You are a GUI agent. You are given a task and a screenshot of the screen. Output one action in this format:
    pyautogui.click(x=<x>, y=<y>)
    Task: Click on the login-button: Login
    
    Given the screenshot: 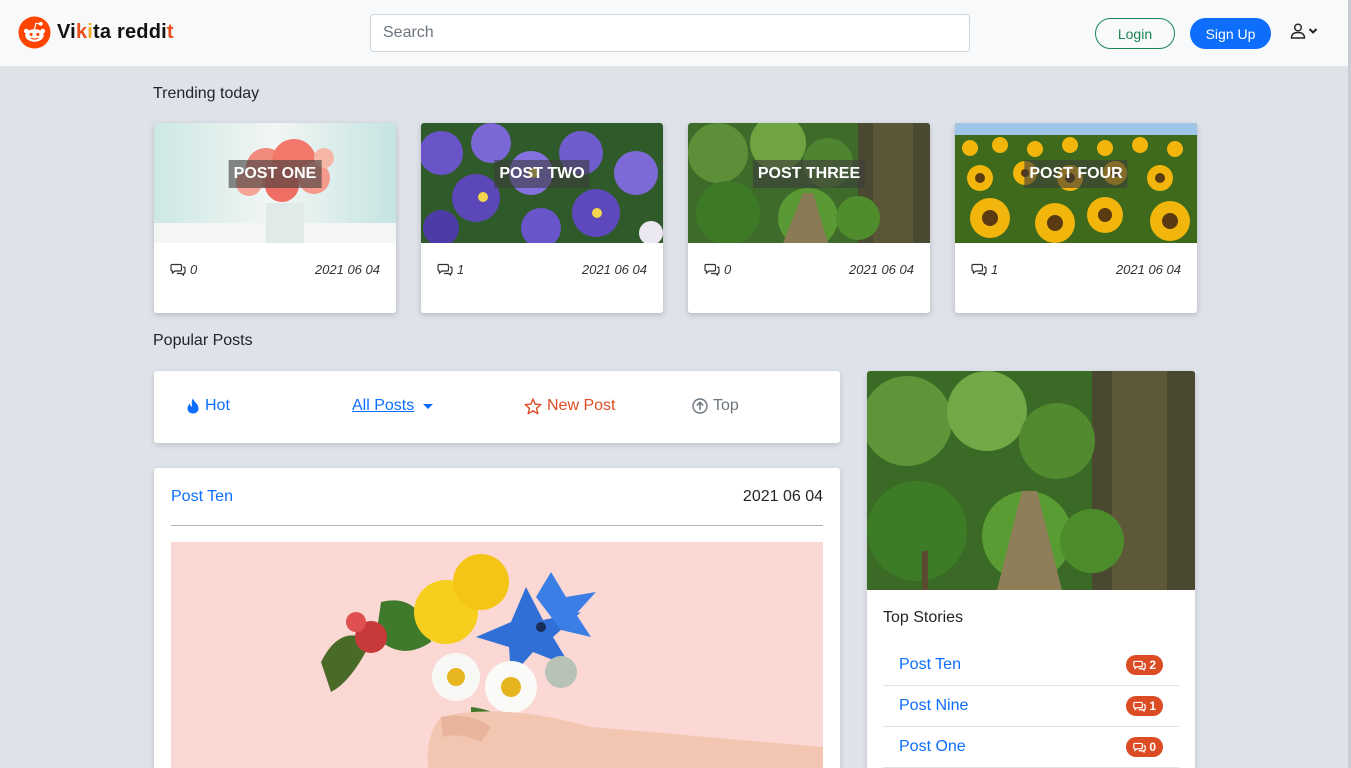 What is the action you would take?
    pyautogui.click(x=1135, y=33)
    